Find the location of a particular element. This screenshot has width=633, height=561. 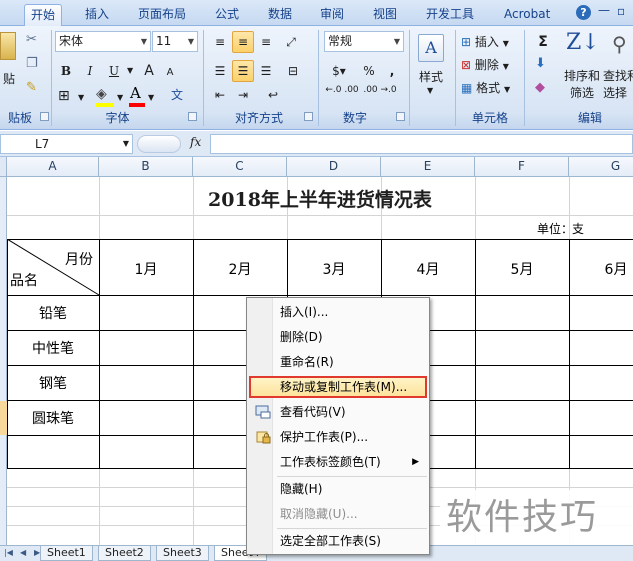

menu-item-delete: 删除(D) is located at coordinates (338, 337).